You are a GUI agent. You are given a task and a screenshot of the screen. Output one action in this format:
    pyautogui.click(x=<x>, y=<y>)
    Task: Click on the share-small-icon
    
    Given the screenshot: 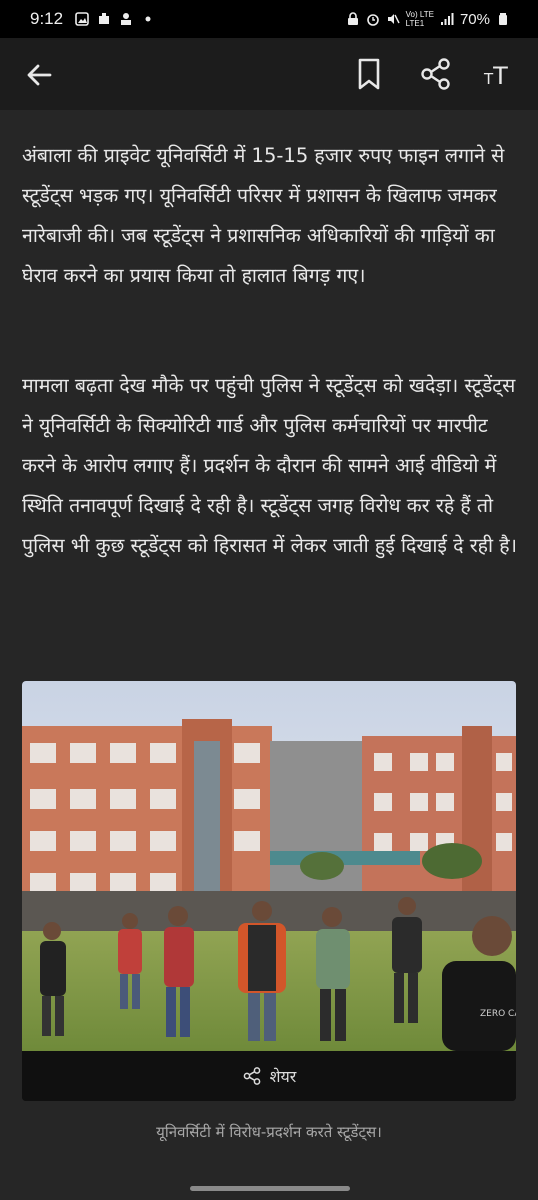 What is the action you would take?
    pyautogui.click(x=251, y=1076)
    